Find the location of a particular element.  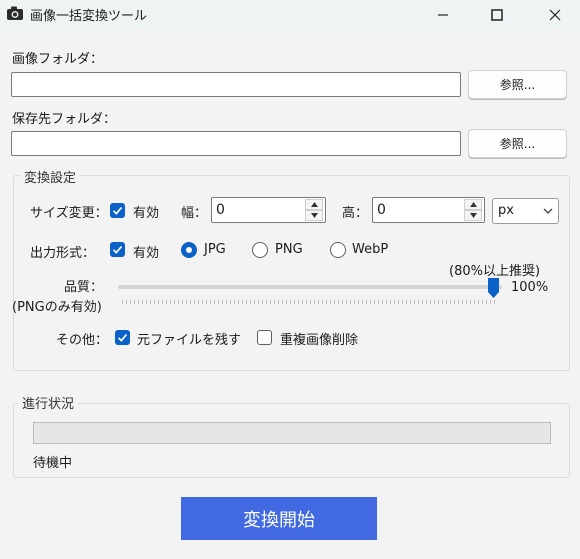

progress-status: 待機中 is located at coordinates (53, 463).